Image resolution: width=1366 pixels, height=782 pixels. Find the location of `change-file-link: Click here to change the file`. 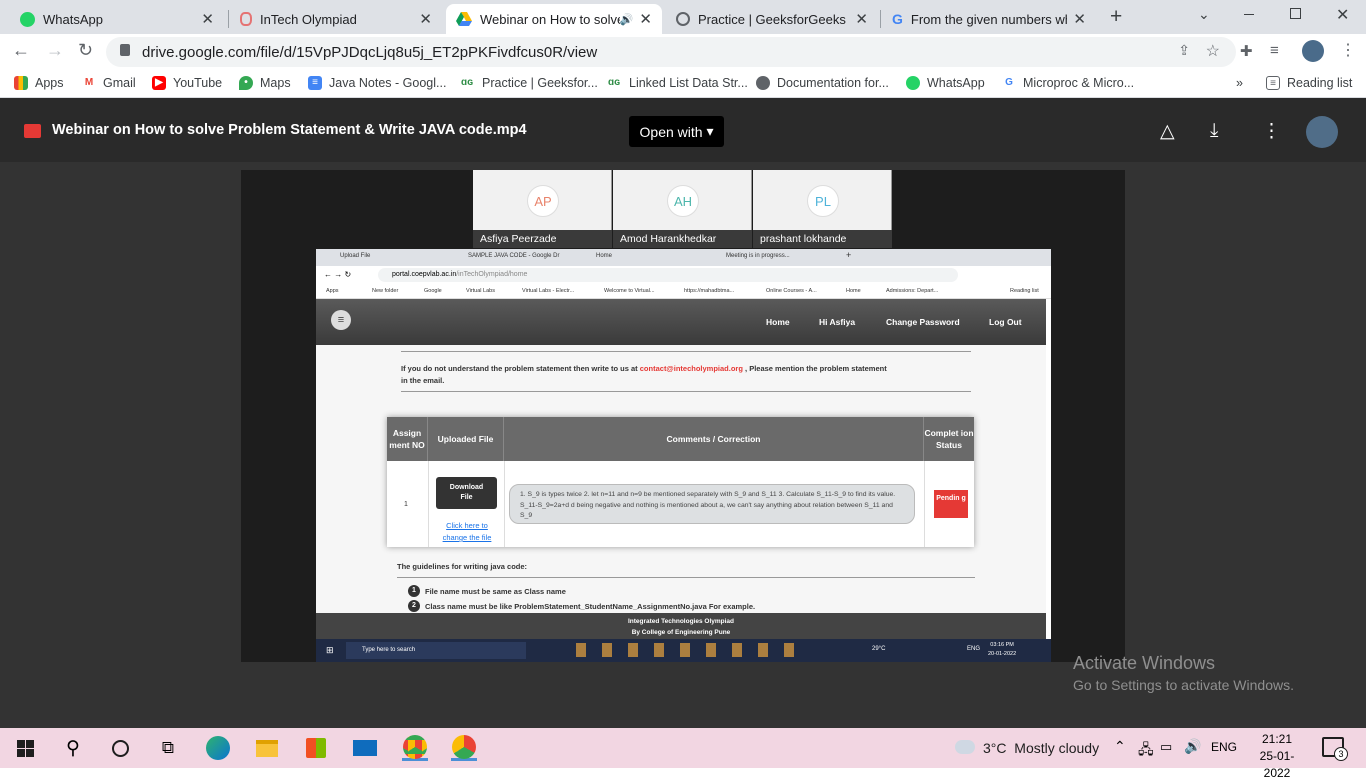

change-file-link: Click here to change the file is located at coordinates (467, 531).